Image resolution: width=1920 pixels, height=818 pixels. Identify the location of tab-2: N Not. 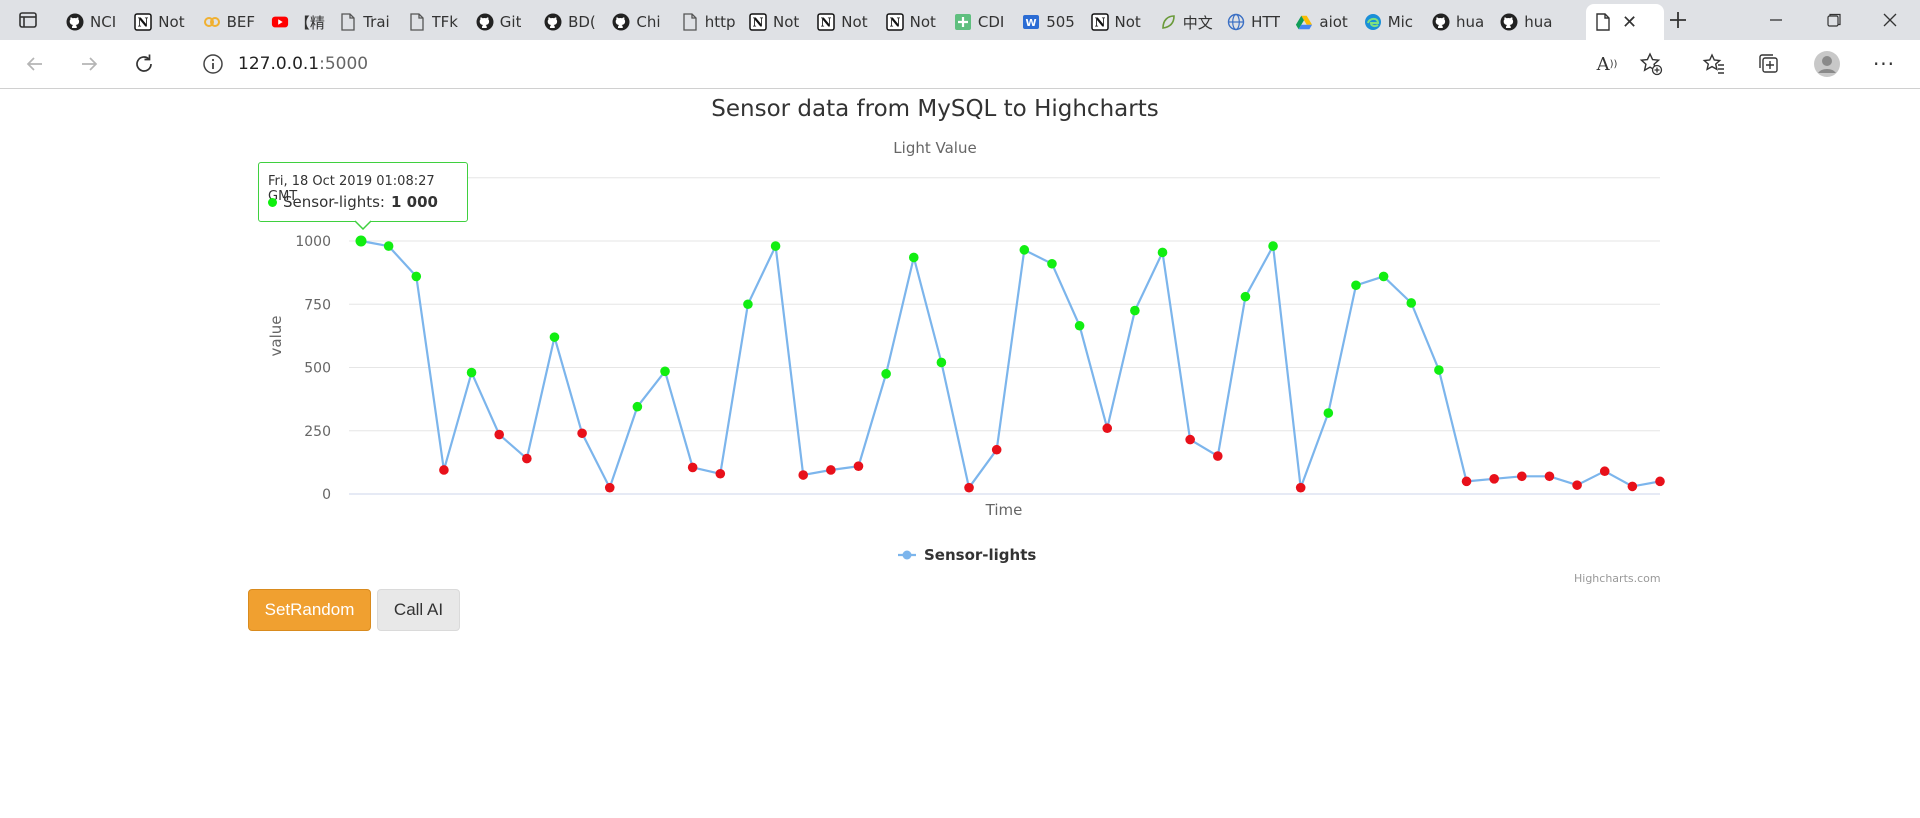
(163, 22).